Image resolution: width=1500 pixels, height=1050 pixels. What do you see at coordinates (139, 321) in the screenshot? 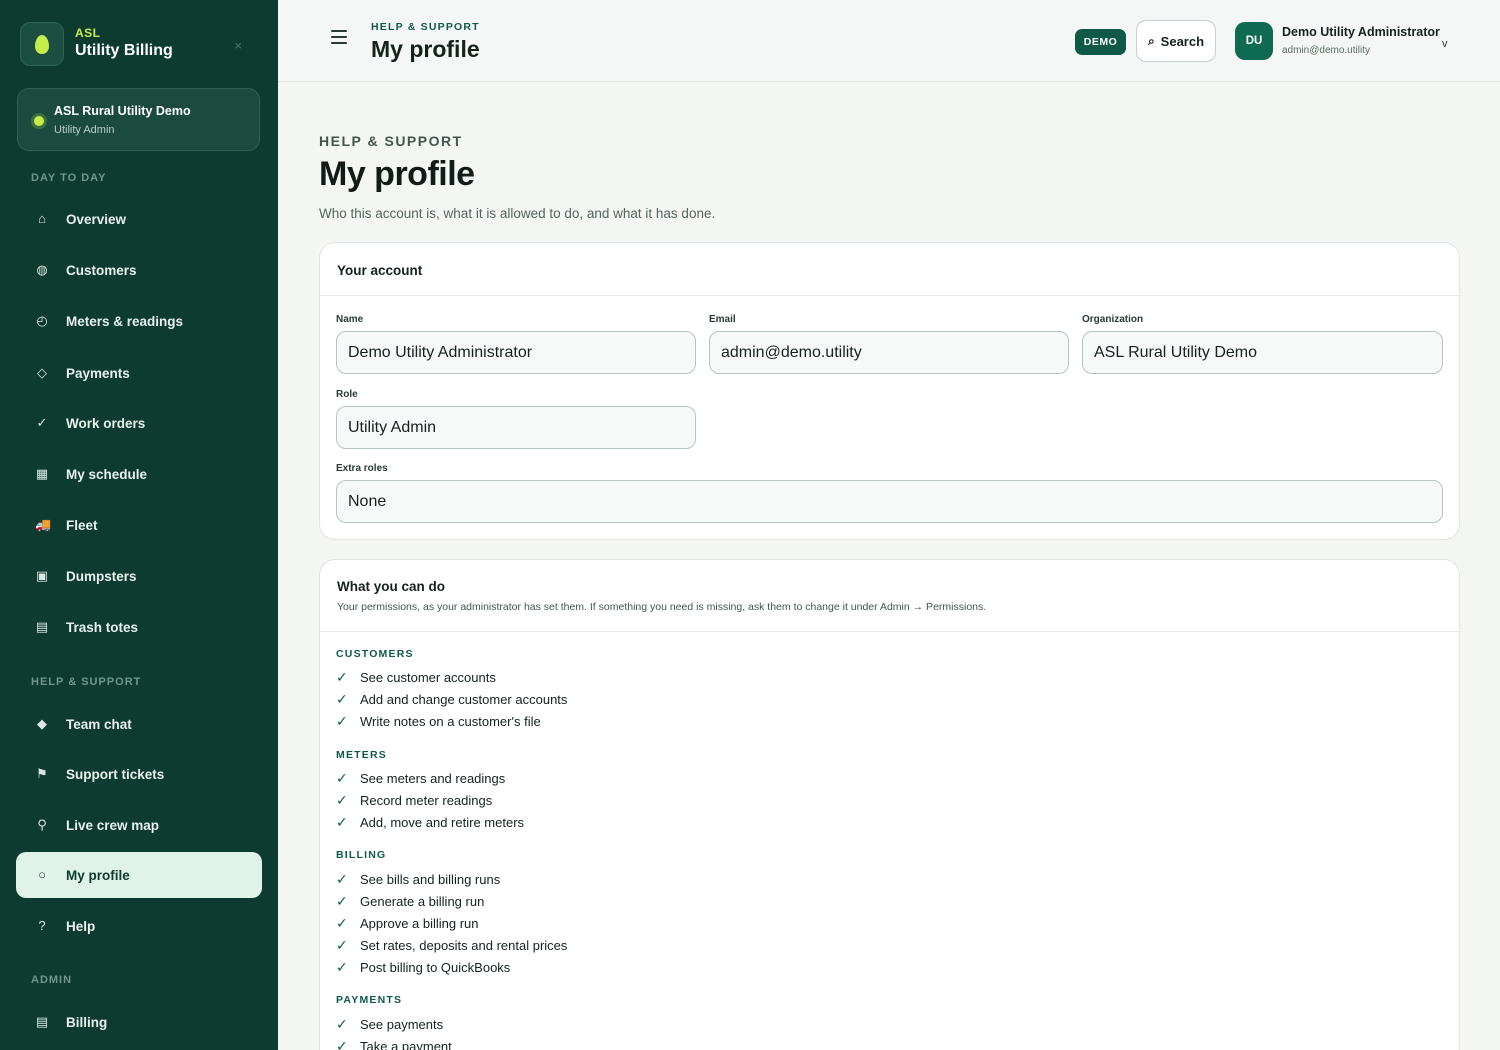
I see `sidebar-item-meters-readings: ◴ Meters & readings` at bounding box center [139, 321].